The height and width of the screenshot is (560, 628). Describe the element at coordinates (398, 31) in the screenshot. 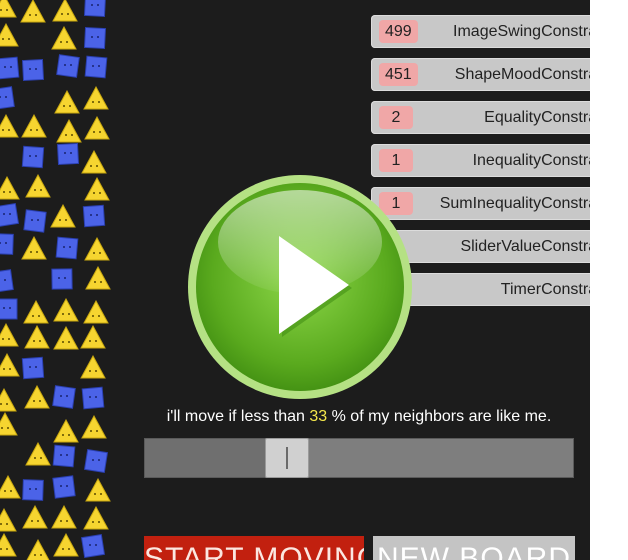

I see `constraint-count-badge: 499` at that location.